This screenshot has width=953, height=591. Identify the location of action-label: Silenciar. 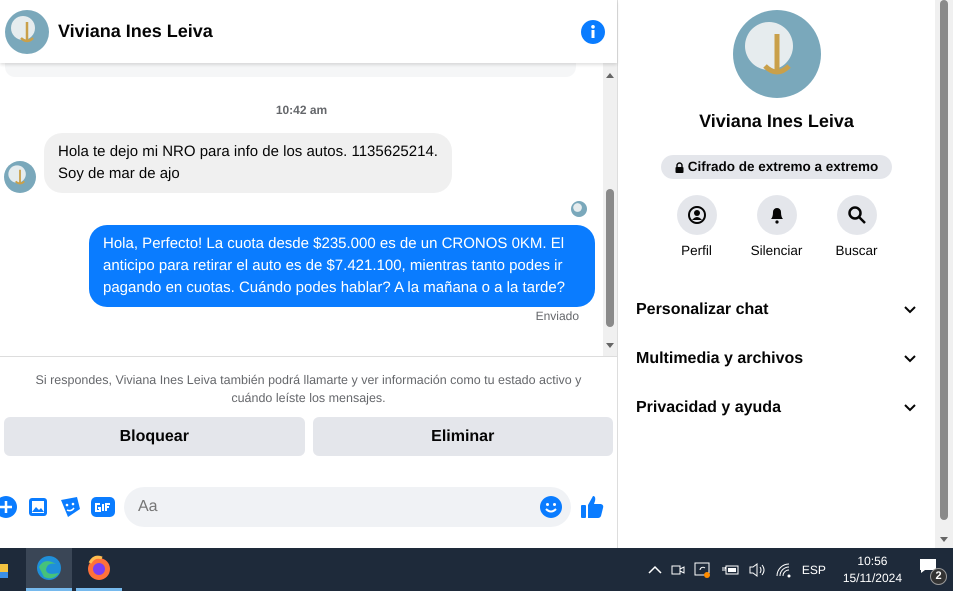
(776, 251).